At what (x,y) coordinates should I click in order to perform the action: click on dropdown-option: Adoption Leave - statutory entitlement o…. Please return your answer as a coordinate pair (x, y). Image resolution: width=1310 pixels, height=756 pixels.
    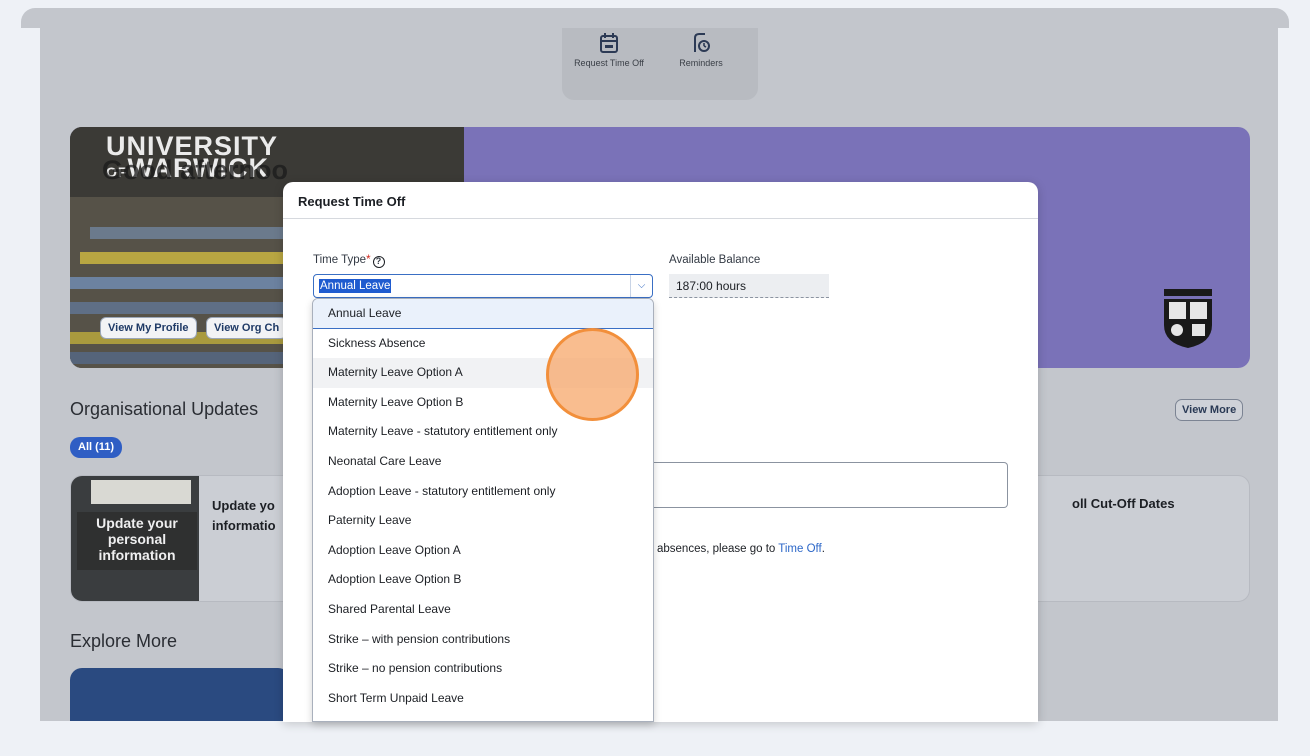
    Looking at the image, I should click on (483, 492).